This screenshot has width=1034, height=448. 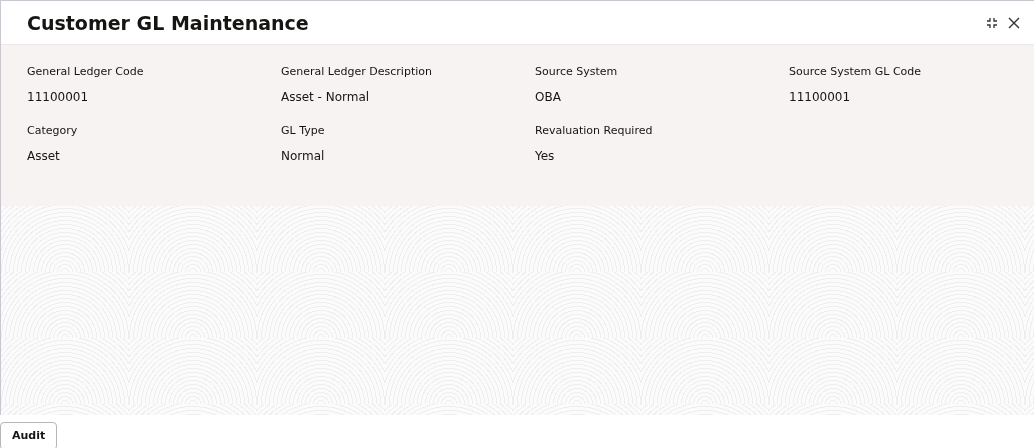 What do you see at coordinates (594, 130) in the screenshot?
I see `field-label: Revaluation Required` at bounding box center [594, 130].